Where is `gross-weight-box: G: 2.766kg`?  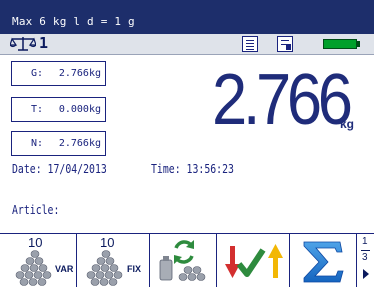 gross-weight-box: G: 2.766kg is located at coordinates (58, 73).